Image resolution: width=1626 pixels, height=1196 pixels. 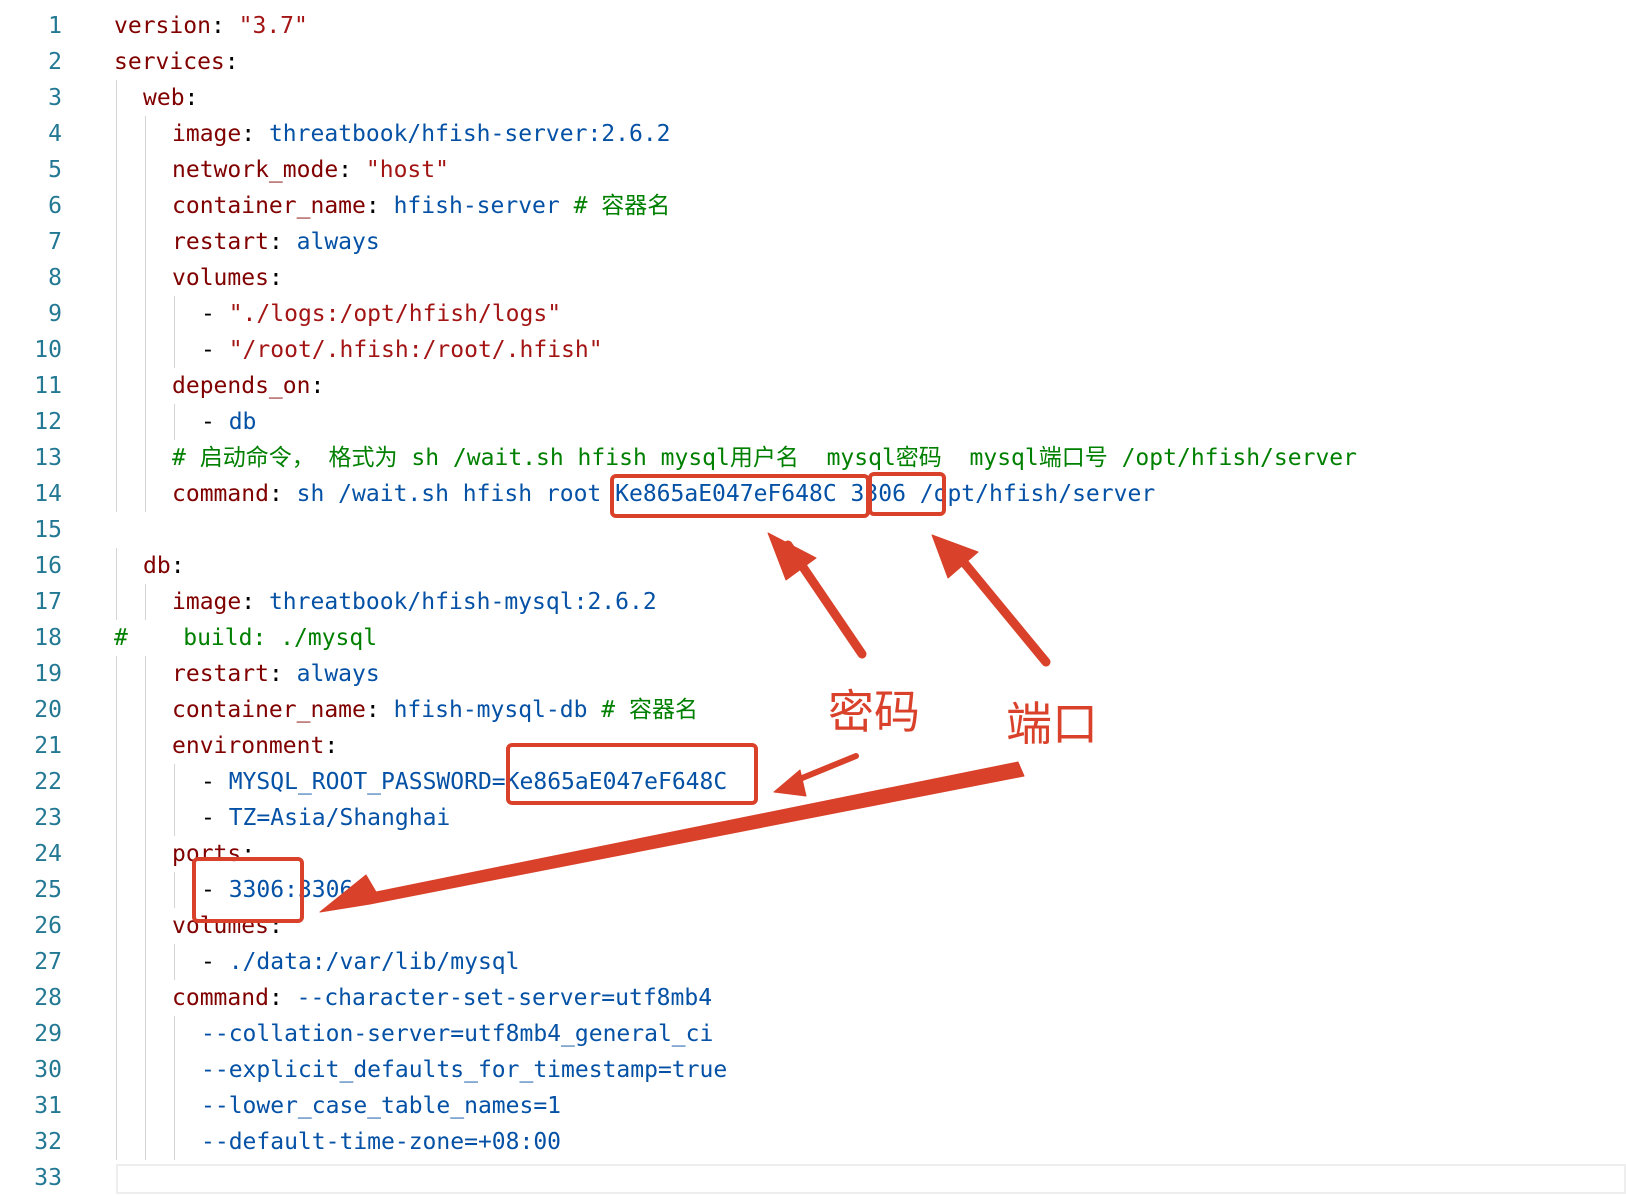 I want to click on annotation-arrows, so click(x=685, y=722).